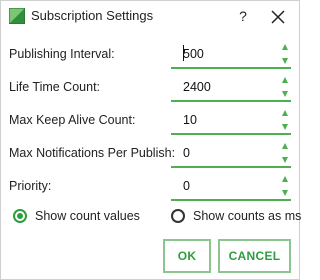 Image resolution: width=320 pixels, height=280 pixels. I want to click on radio-checked-icon, so click(20, 216).